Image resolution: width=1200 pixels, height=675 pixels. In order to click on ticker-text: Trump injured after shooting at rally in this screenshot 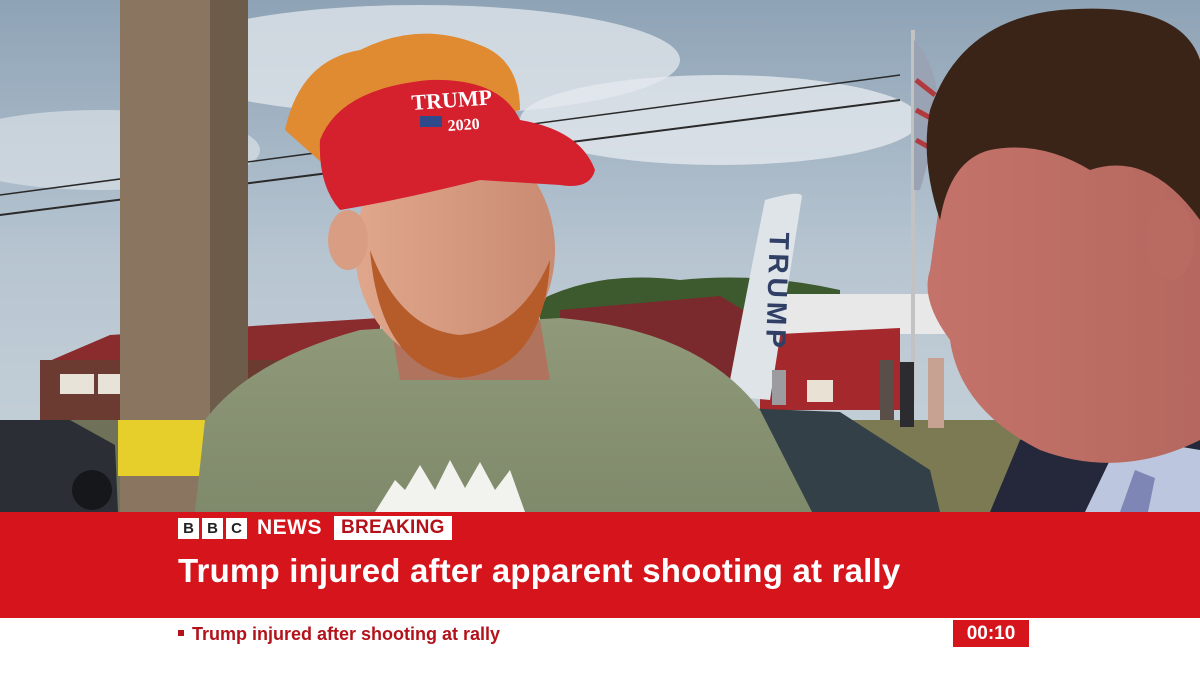, I will do `click(346, 634)`.